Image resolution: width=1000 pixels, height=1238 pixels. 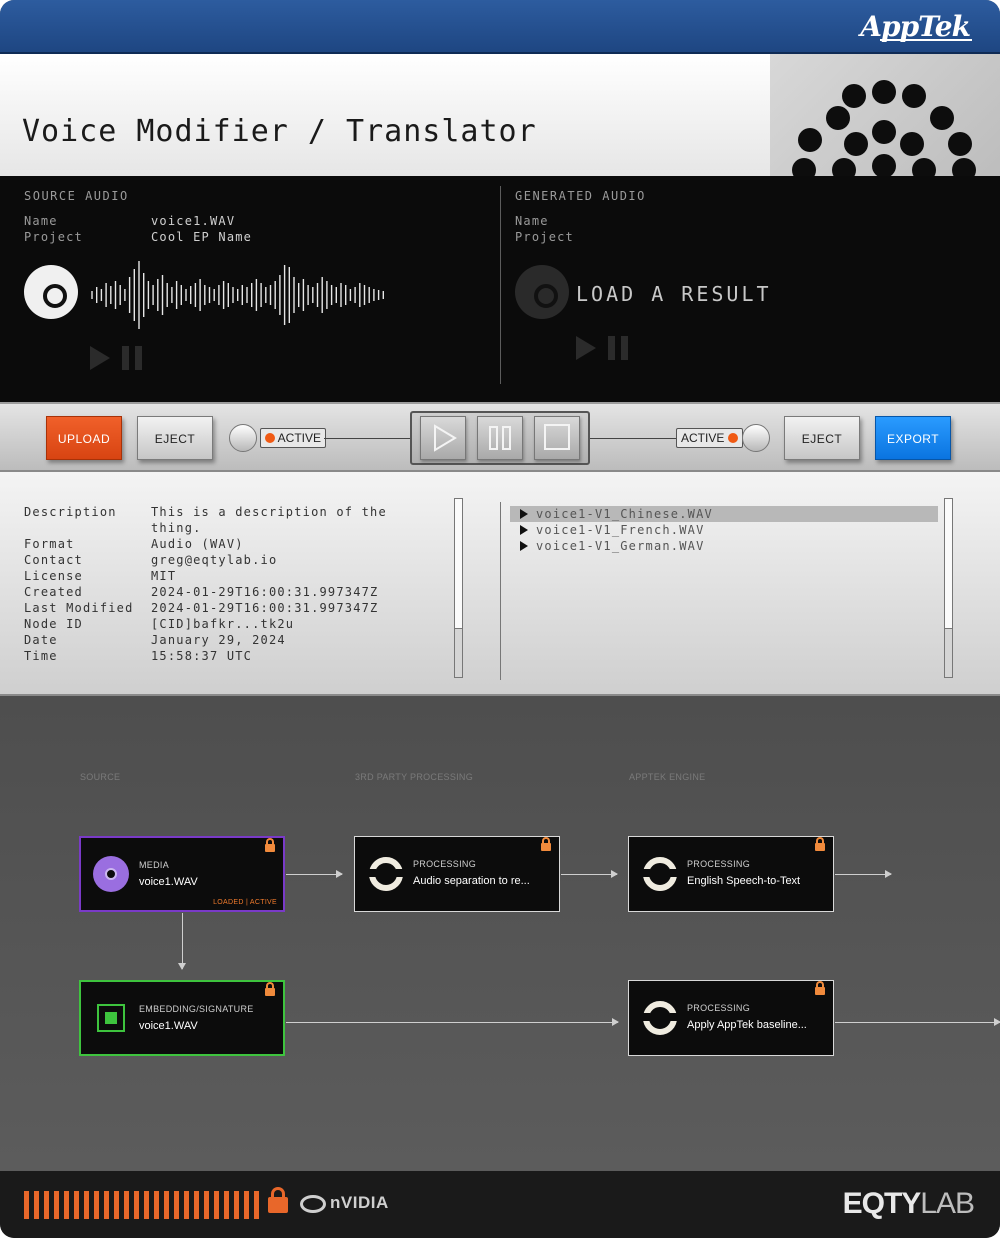 What do you see at coordinates (196, 1009) in the screenshot?
I see `node-kind: EMBEDDING/SIGNATURE` at bounding box center [196, 1009].